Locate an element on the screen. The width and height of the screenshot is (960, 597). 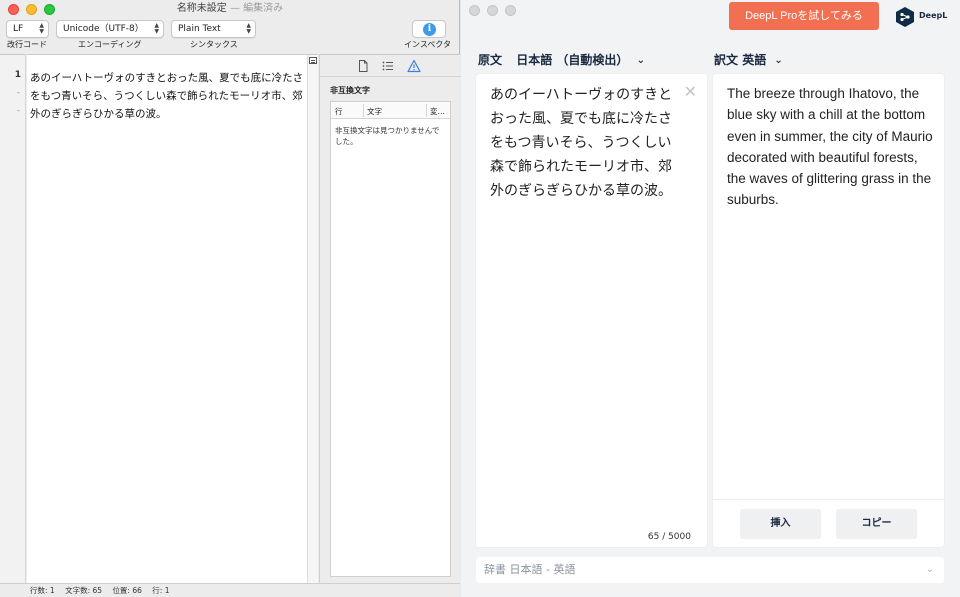
line-number-gutter: 1 - - is located at coordinates (13, 318).